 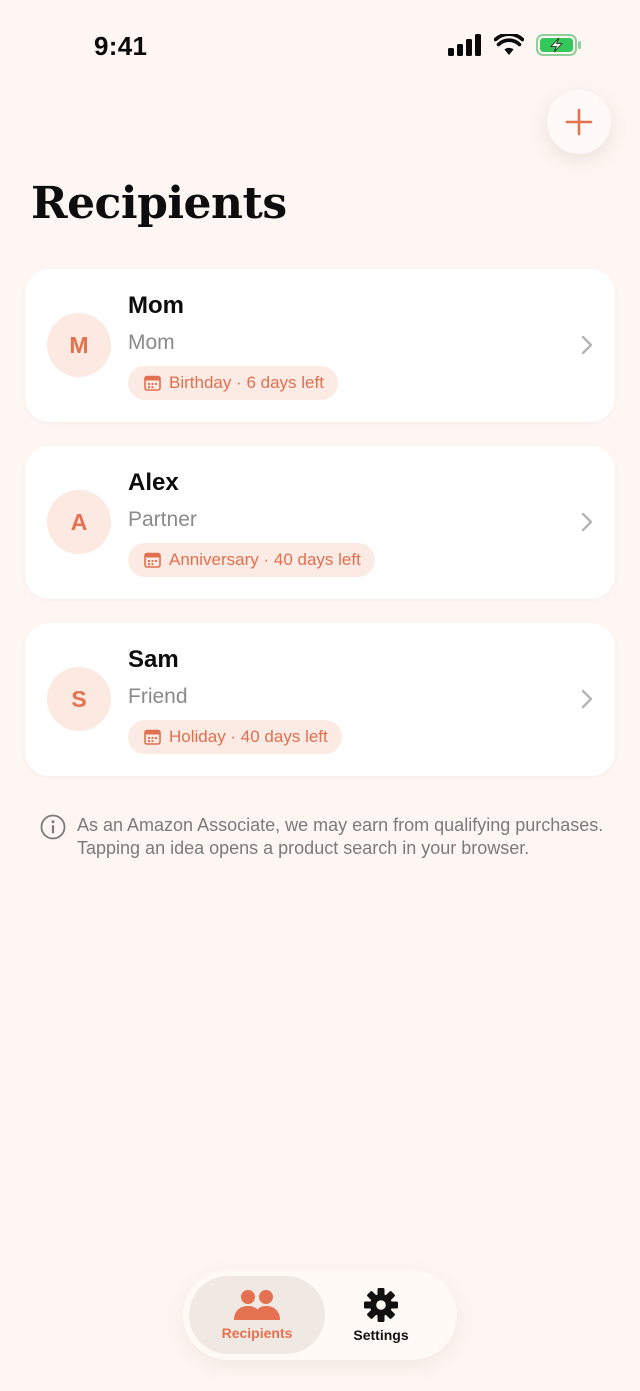 I want to click on recipient-relation: Mom, so click(x=151, y=342).